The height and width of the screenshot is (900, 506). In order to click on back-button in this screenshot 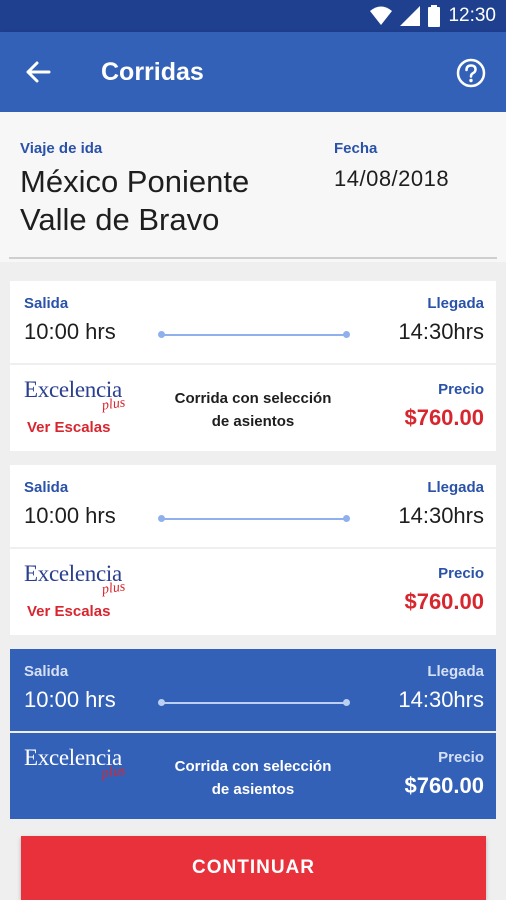, I will do `click(38, 72)`.